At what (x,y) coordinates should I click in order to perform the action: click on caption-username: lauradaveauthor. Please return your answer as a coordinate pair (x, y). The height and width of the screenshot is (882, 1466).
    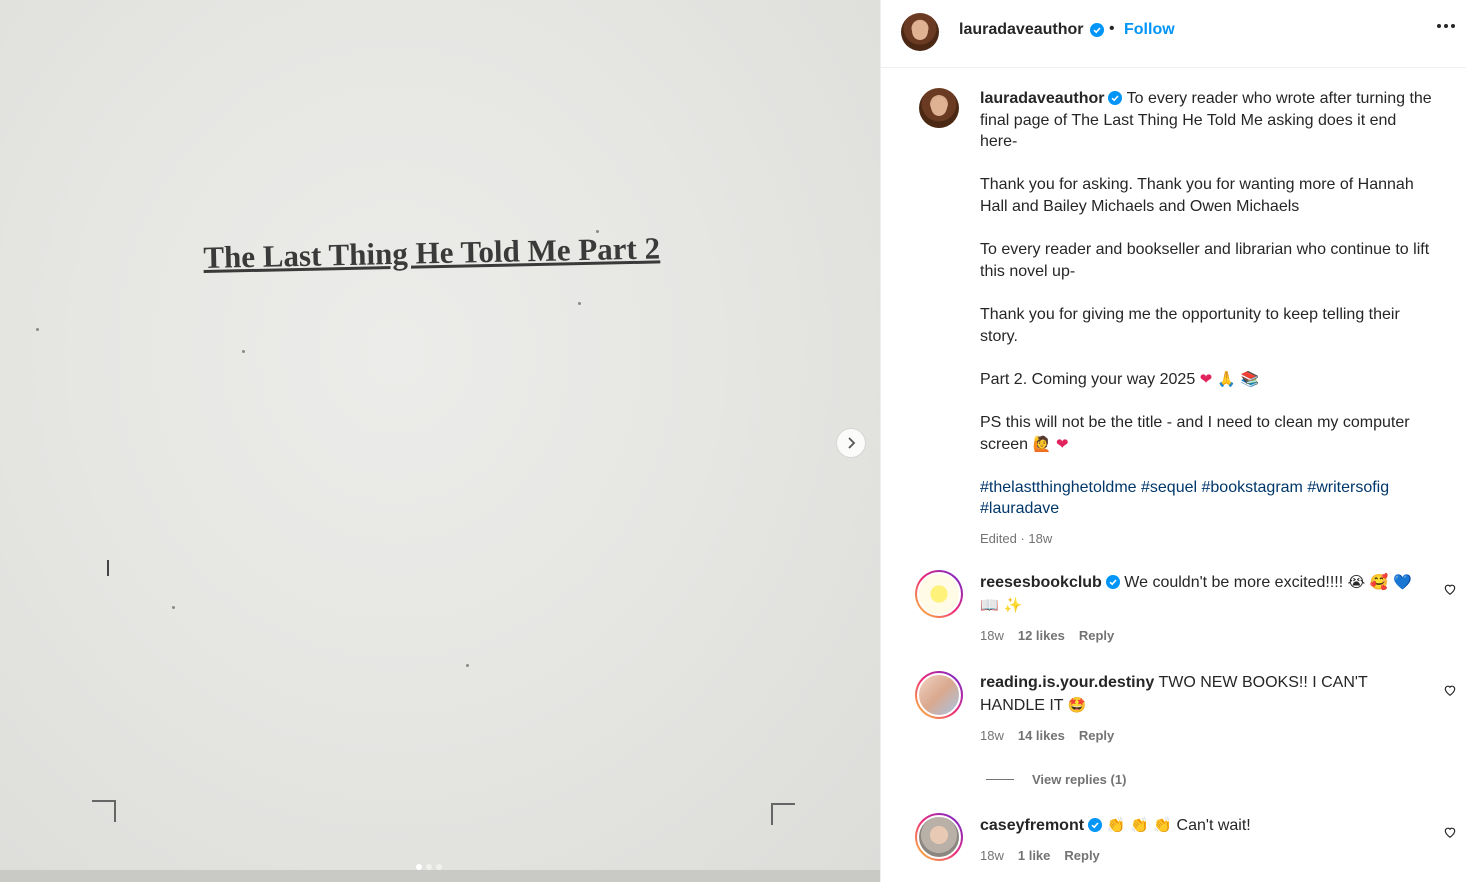
    Looking at the image, I should click on (1042, 98).